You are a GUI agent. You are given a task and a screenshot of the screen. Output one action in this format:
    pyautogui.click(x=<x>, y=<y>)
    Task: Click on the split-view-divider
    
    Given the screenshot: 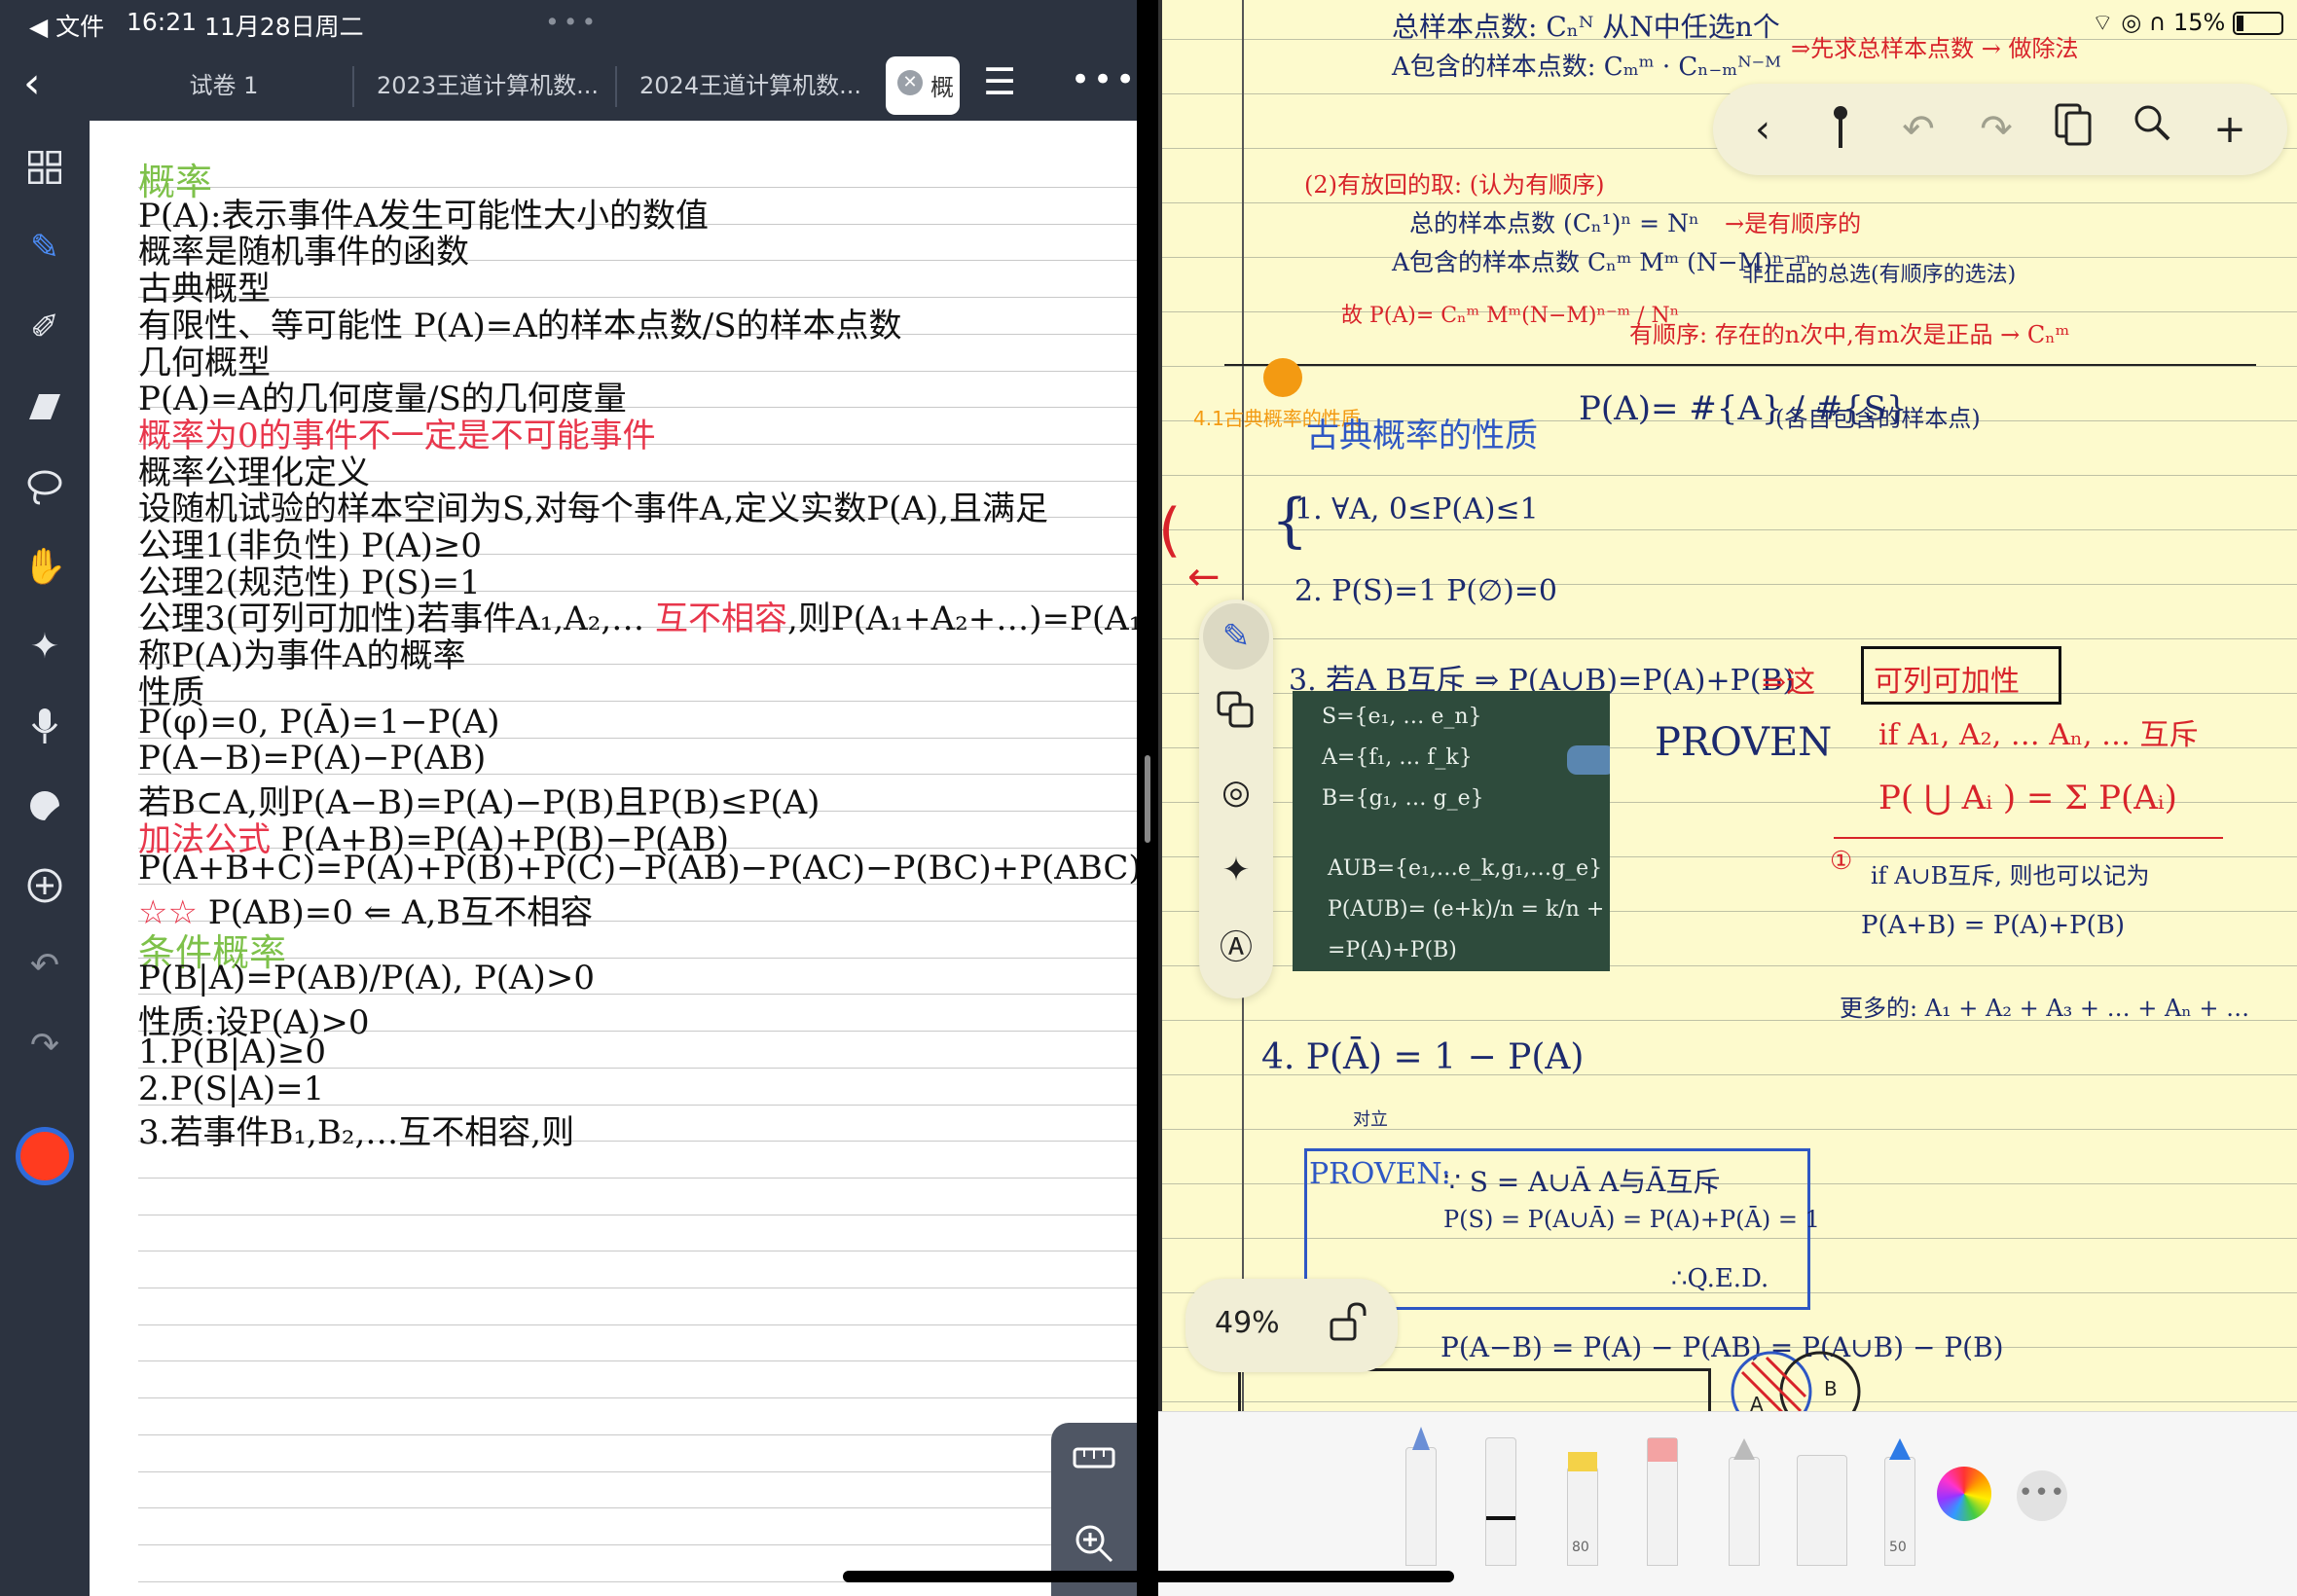 What is the action you would take?
    pyautogui.click(x=1147, y=798)
    